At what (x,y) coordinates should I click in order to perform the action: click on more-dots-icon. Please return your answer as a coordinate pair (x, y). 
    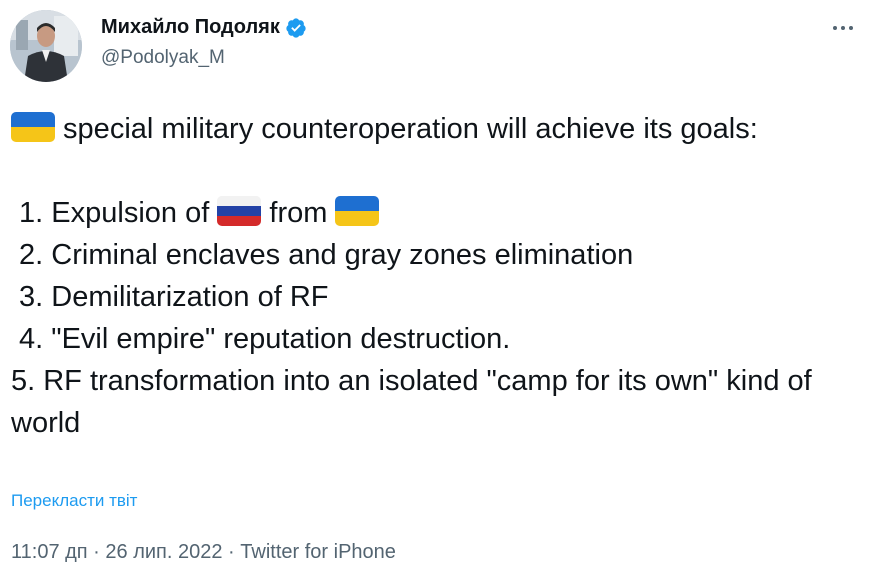
    Looking at the image, I should click on (843, 28).